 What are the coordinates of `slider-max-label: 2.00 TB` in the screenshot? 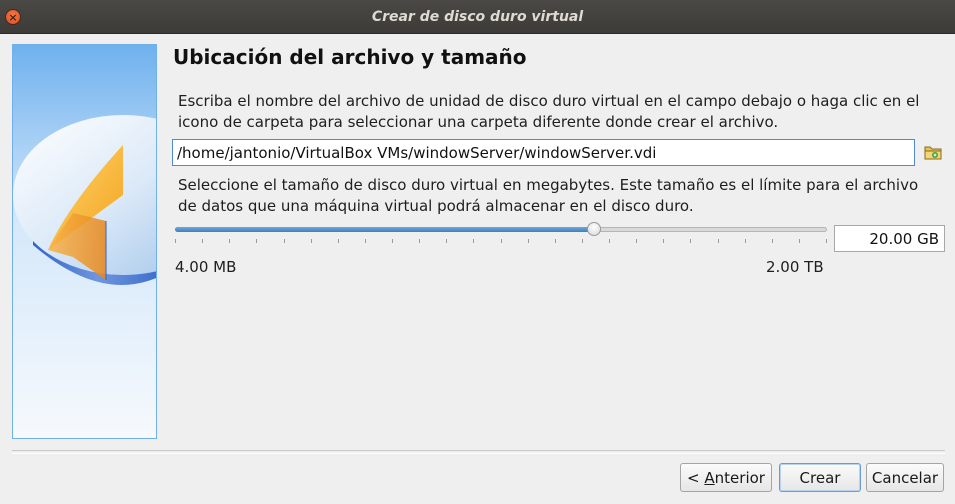 It's located at (795, 267).